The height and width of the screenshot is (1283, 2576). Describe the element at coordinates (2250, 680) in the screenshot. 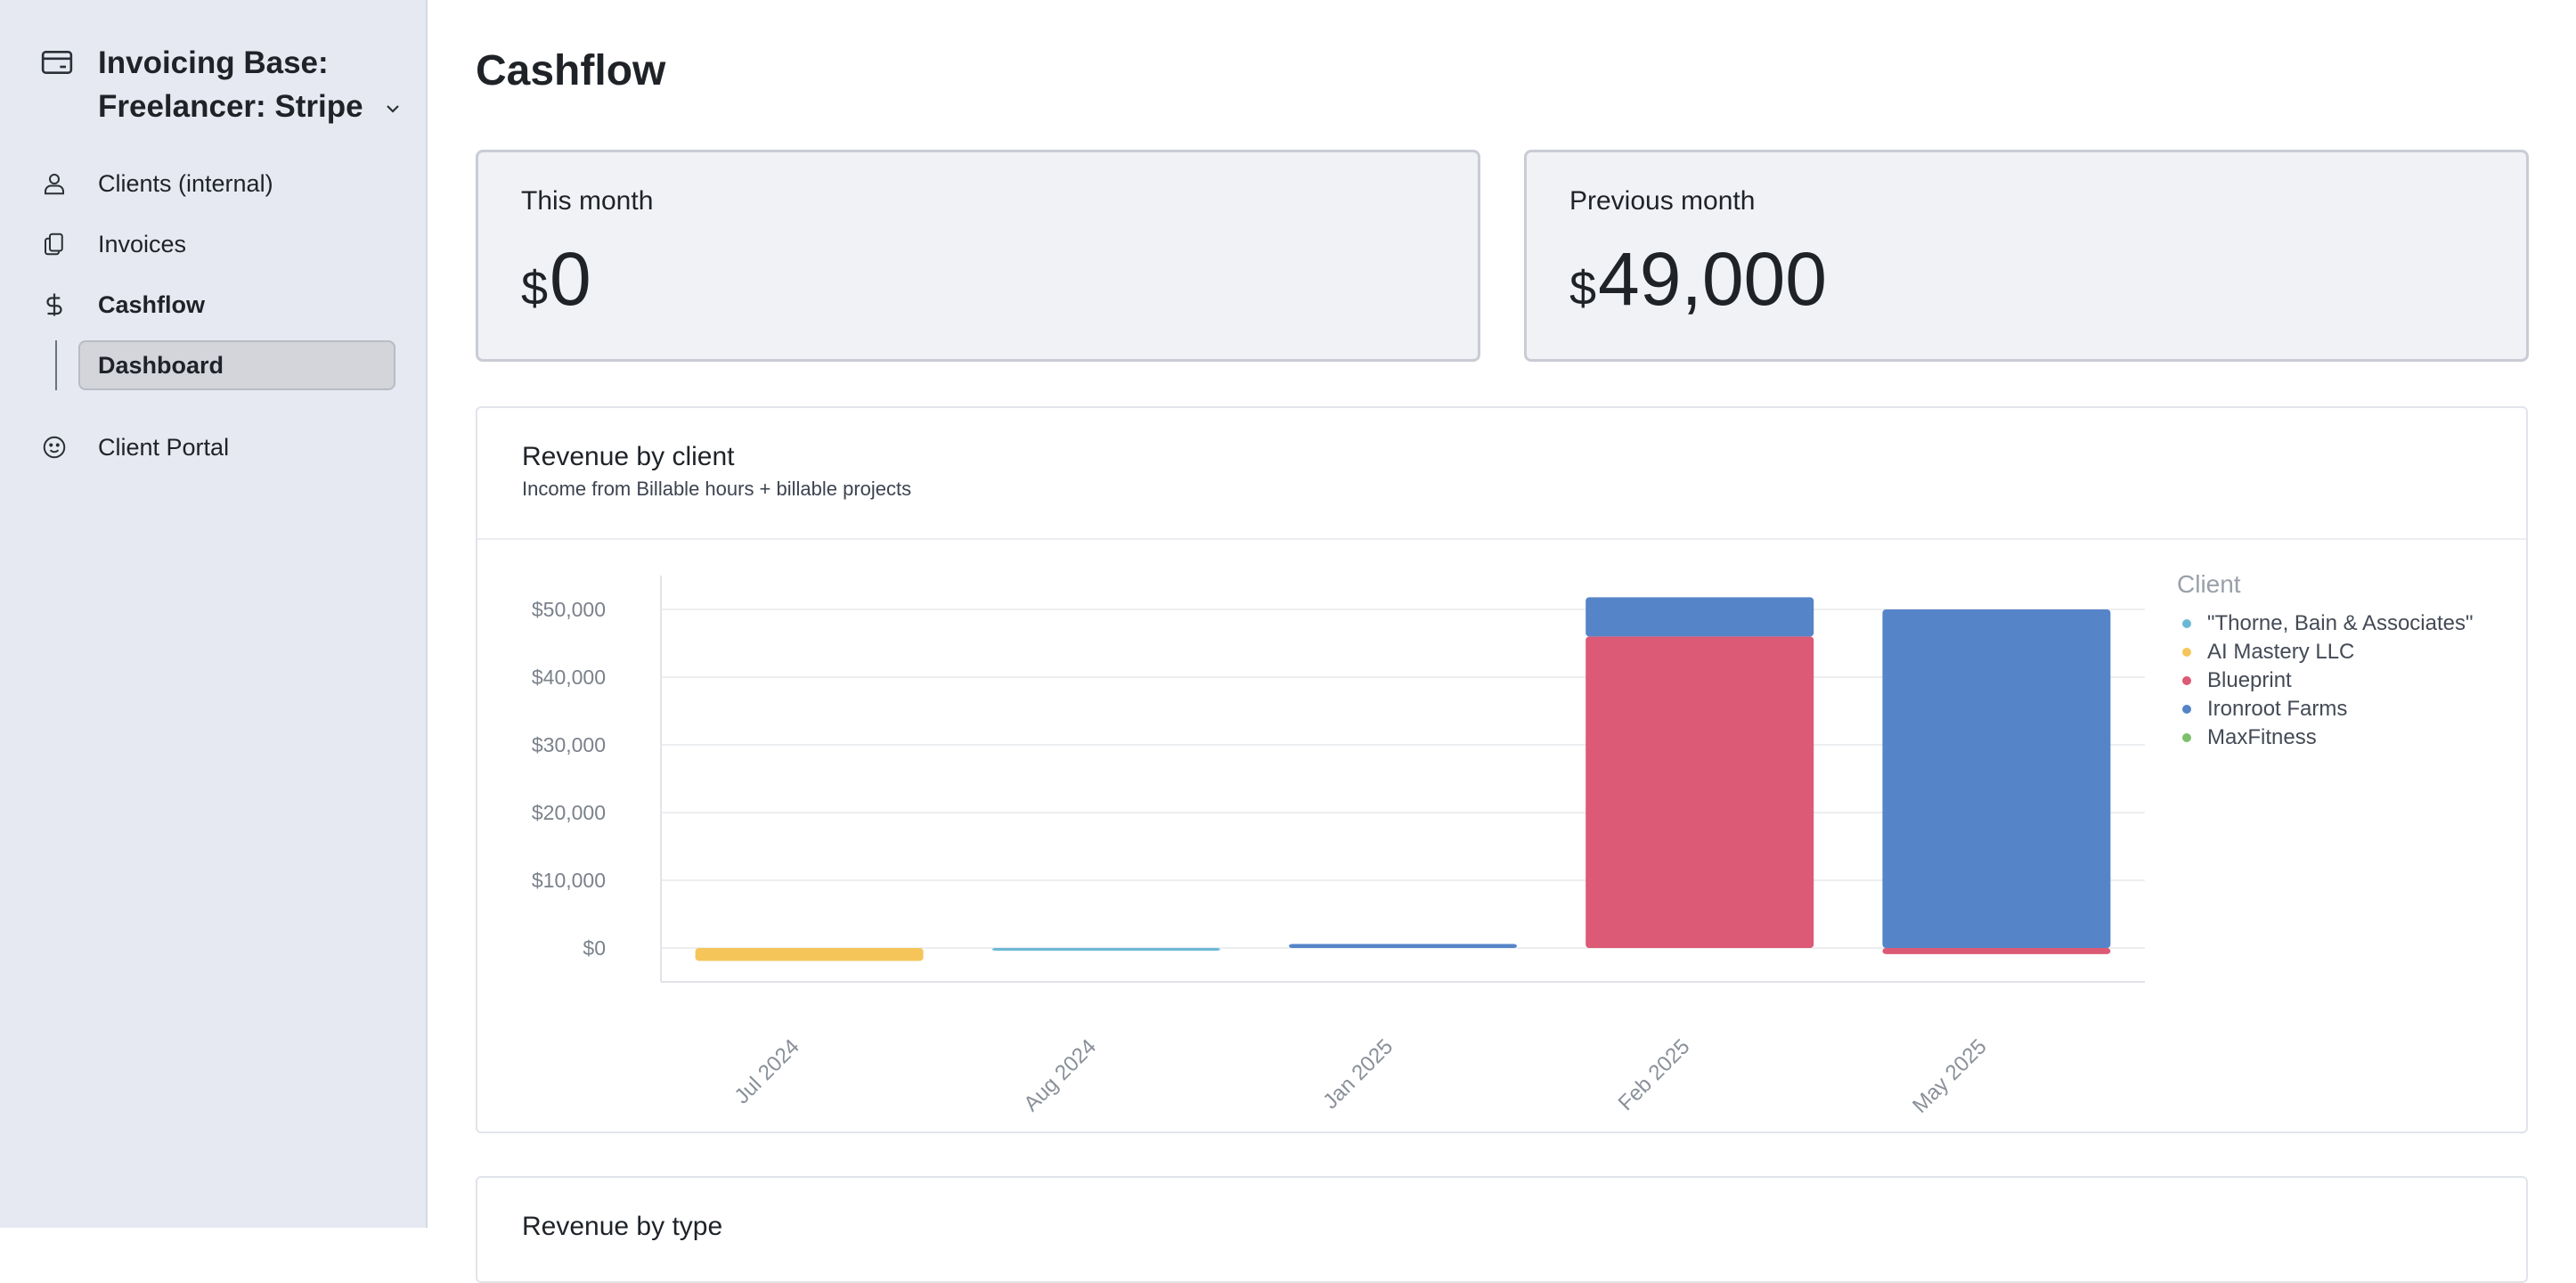

I see `legend-label: Blueprint` at that location.